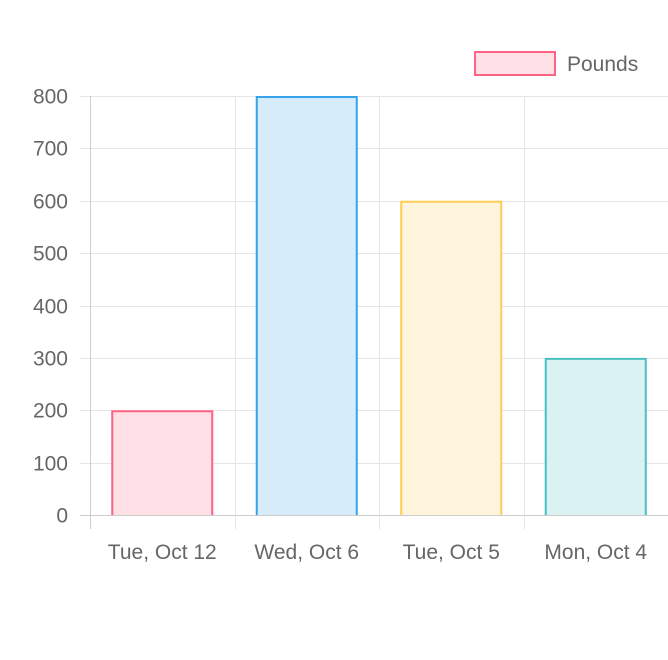 The image size is (668, 660). I want to click on legend: Pounds, so click(556, 63).